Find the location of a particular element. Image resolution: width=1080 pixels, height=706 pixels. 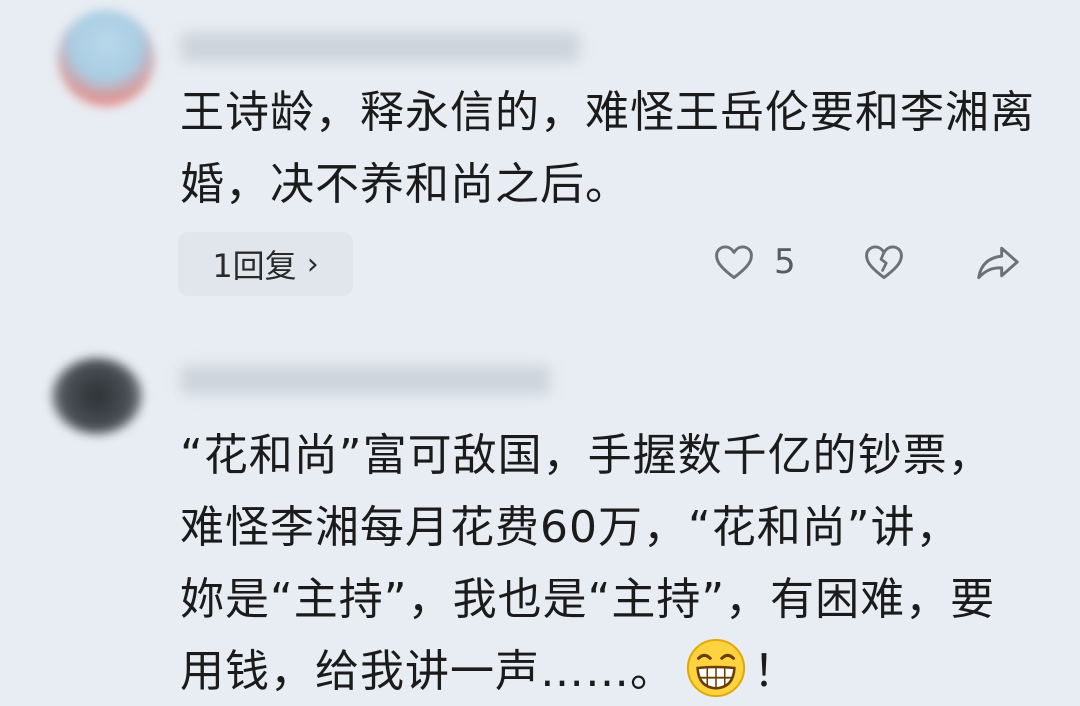

comment-text: 王诗龄，释永信的，难怪王岳伦要和李湘离婚，决不养和尚之后。 is located at coordinates (607, 148).